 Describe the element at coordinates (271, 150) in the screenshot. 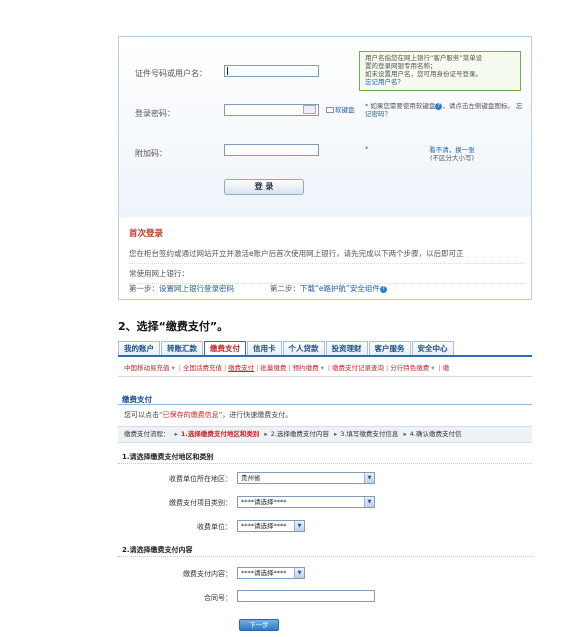

I see `captcha-input` at that location.